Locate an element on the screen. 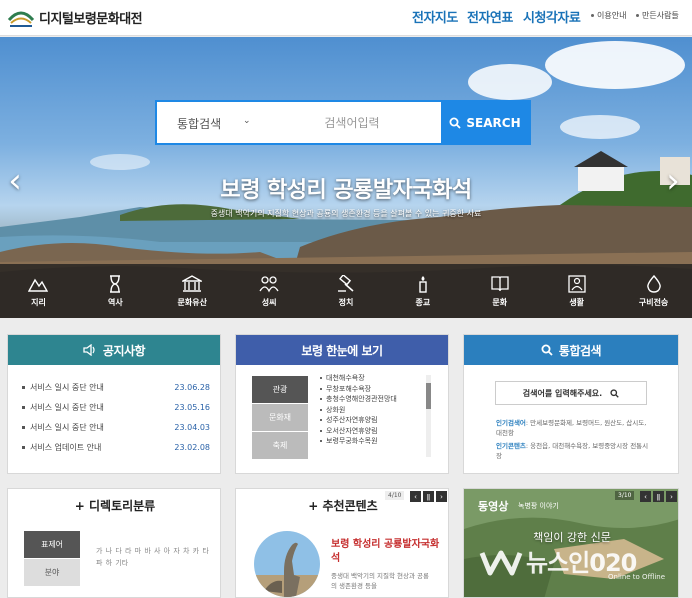 Image resolution: width=692 pixels, height=598 pixels. category-label: 지리 is located at coordinates (38, 302).